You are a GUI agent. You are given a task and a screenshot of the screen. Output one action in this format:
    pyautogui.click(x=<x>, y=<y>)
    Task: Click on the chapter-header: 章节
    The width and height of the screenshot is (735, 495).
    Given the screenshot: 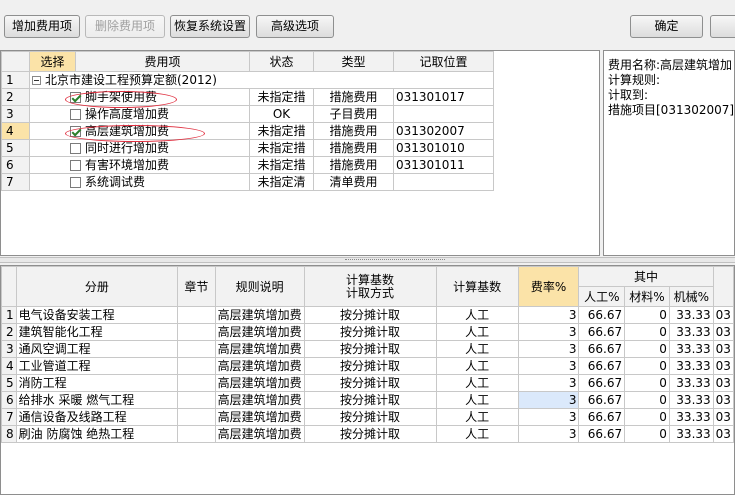 What is the action you would take?
    pyautogui.click(x=196, y=286)
    